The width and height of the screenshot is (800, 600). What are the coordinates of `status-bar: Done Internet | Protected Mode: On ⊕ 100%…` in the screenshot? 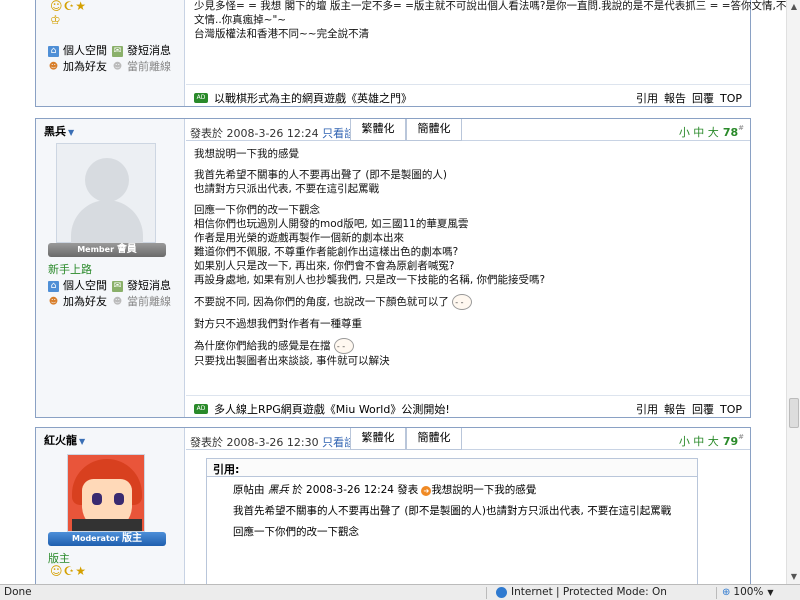 It's located at (400, 592).